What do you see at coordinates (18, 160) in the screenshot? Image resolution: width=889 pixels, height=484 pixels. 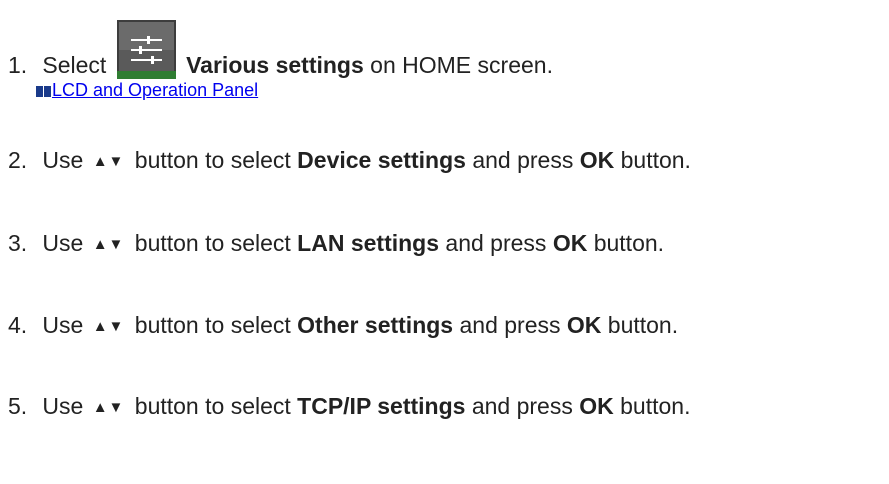 I see `step-number: 2.` at bounding box center [18, 160].